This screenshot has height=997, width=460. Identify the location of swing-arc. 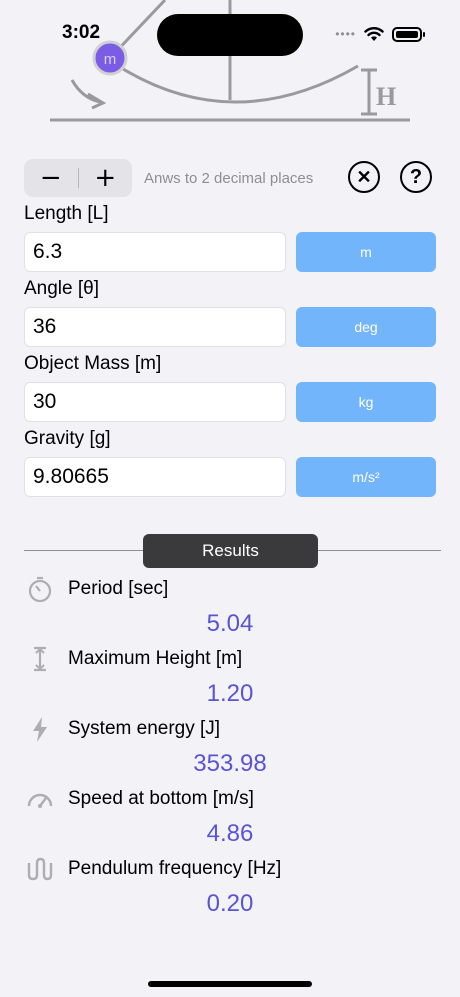
(235, 82).